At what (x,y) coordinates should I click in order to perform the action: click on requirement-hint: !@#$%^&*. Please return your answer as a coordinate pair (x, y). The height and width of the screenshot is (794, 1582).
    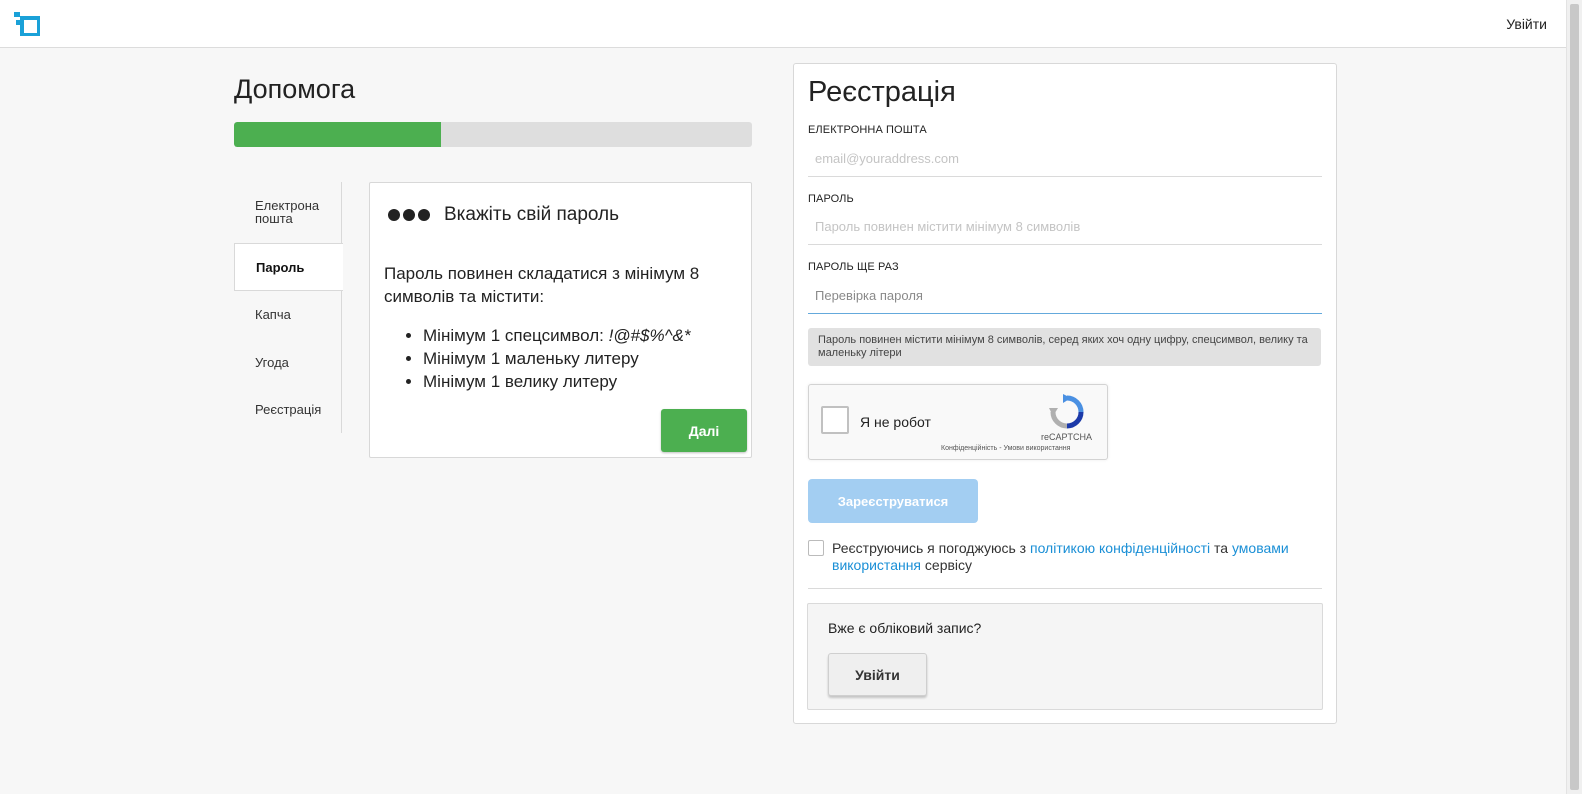
    Looking at the image, I should click on (649, 335).